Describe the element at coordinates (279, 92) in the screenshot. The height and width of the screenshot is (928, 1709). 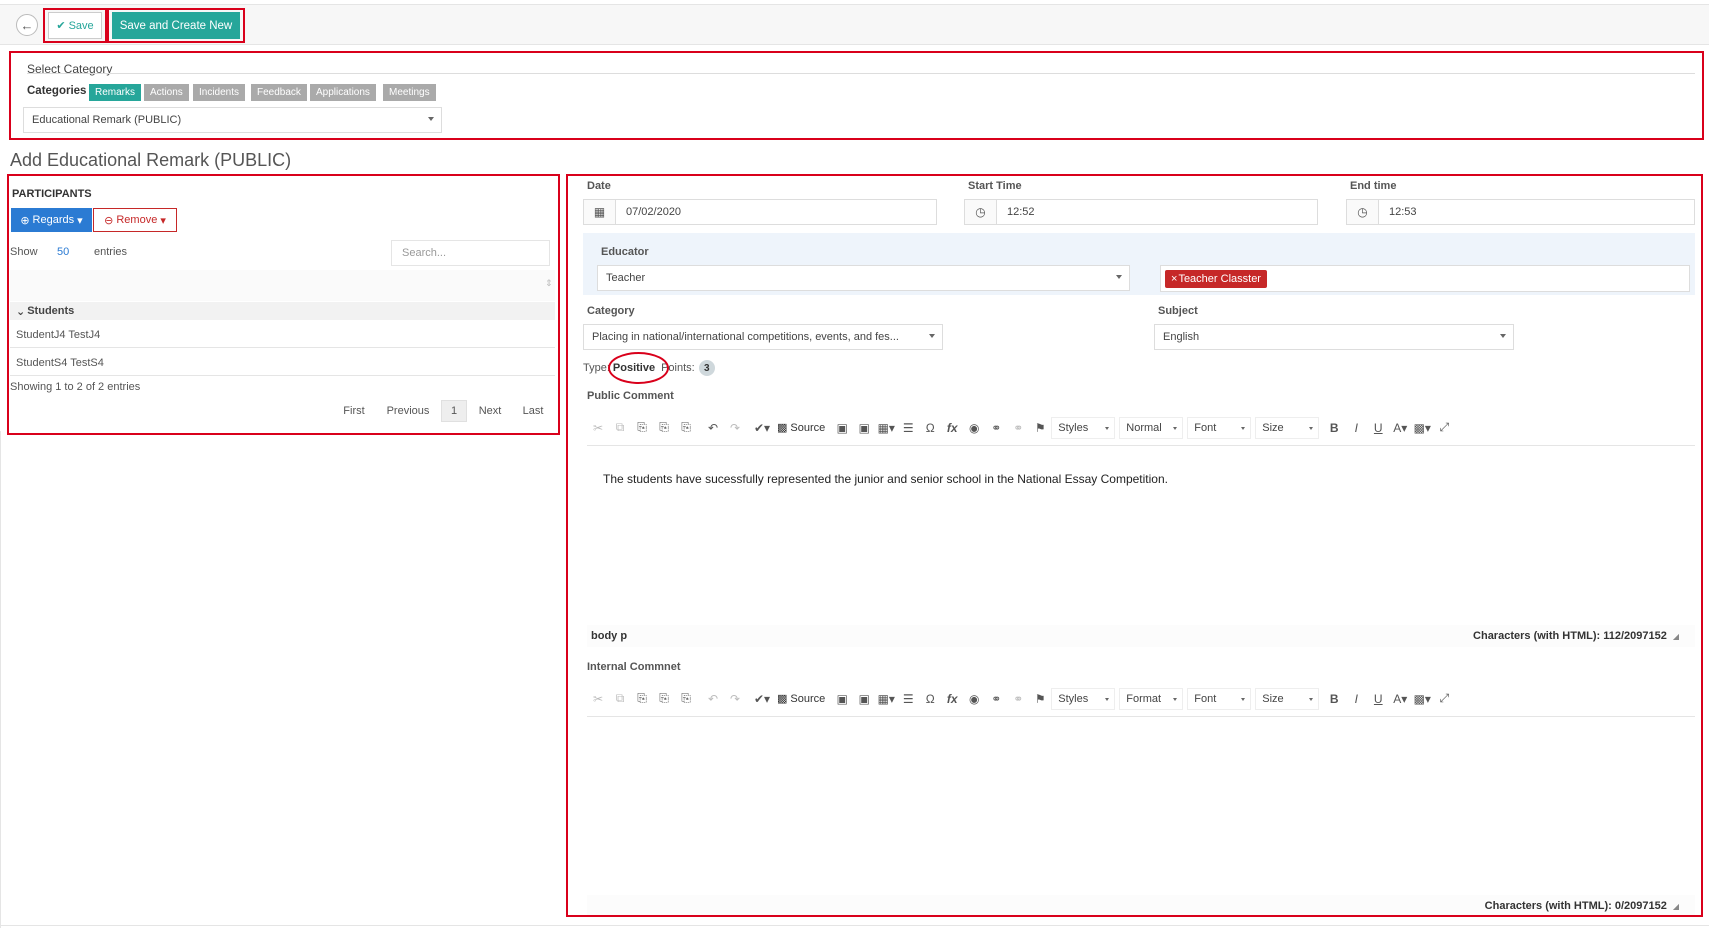
I see `tab-feedback: Feedback` at that location.